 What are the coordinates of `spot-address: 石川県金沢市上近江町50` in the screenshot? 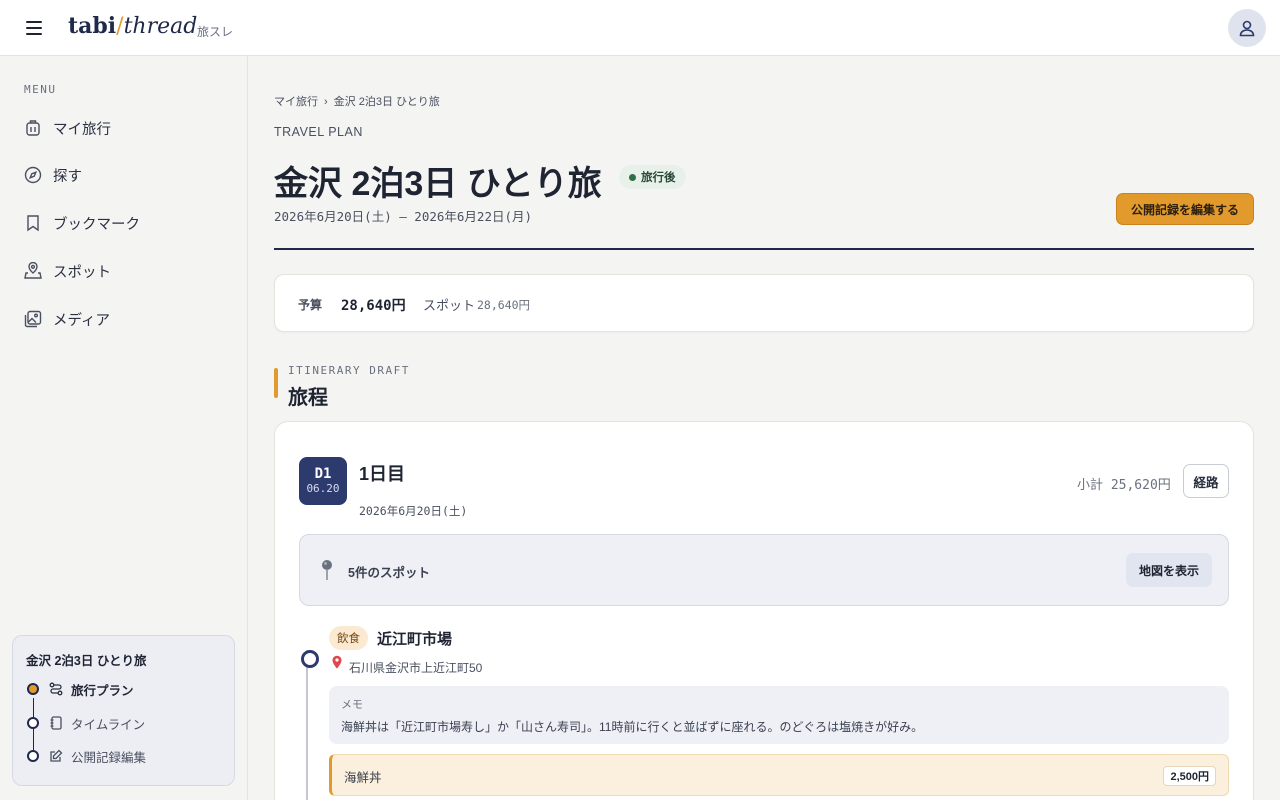 It's located at (416, 668).